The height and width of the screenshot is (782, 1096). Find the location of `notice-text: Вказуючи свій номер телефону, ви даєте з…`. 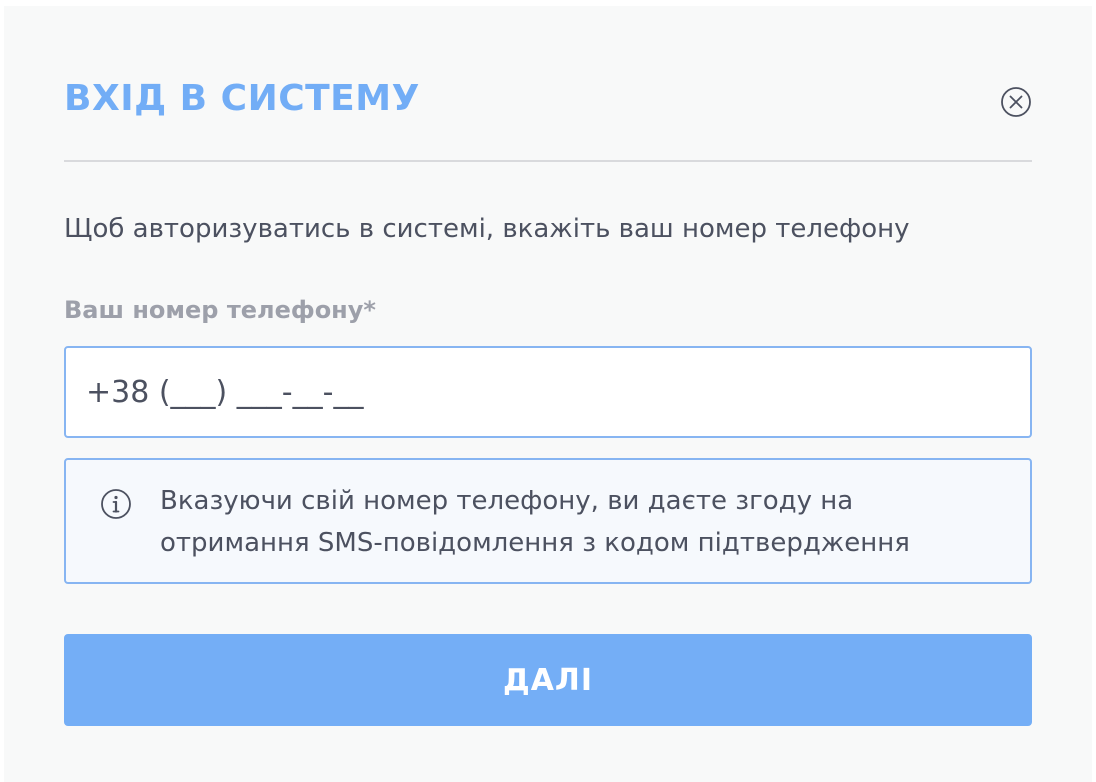

notice-text: Вказуючи свій номер телефону, ви даєте з… is located at coordinates (535, 522).